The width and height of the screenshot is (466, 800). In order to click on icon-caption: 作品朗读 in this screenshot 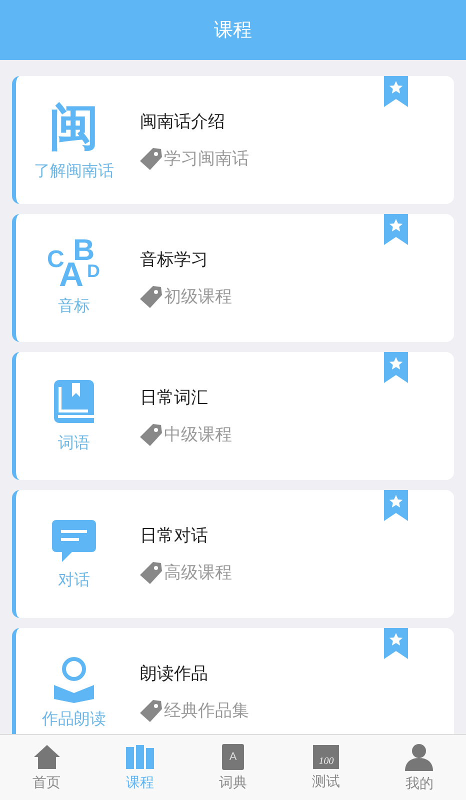, I will do `click(74, 719)`.